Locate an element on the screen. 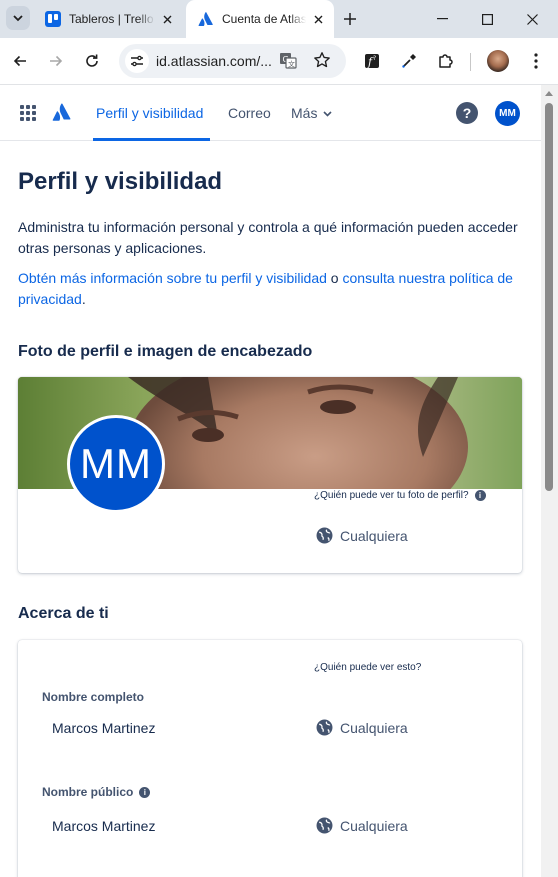  site-info-icon is located at coordinates (137, 61).